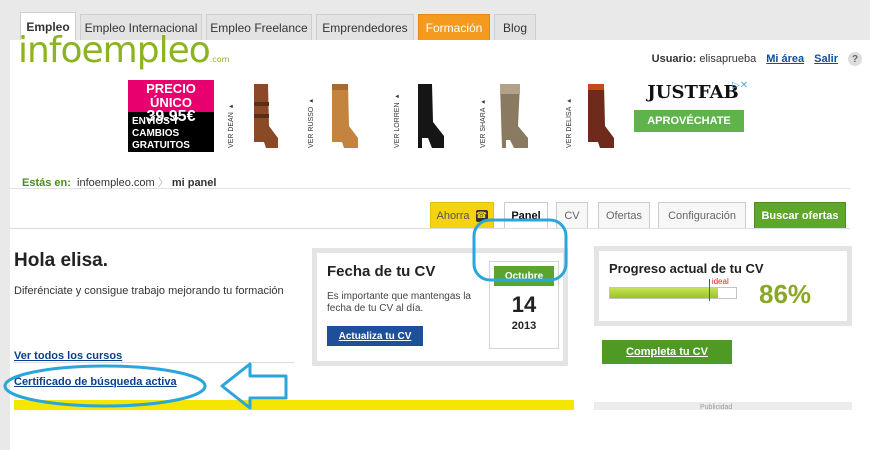  I want to click on salir-link: Salir, so click(826, 59).